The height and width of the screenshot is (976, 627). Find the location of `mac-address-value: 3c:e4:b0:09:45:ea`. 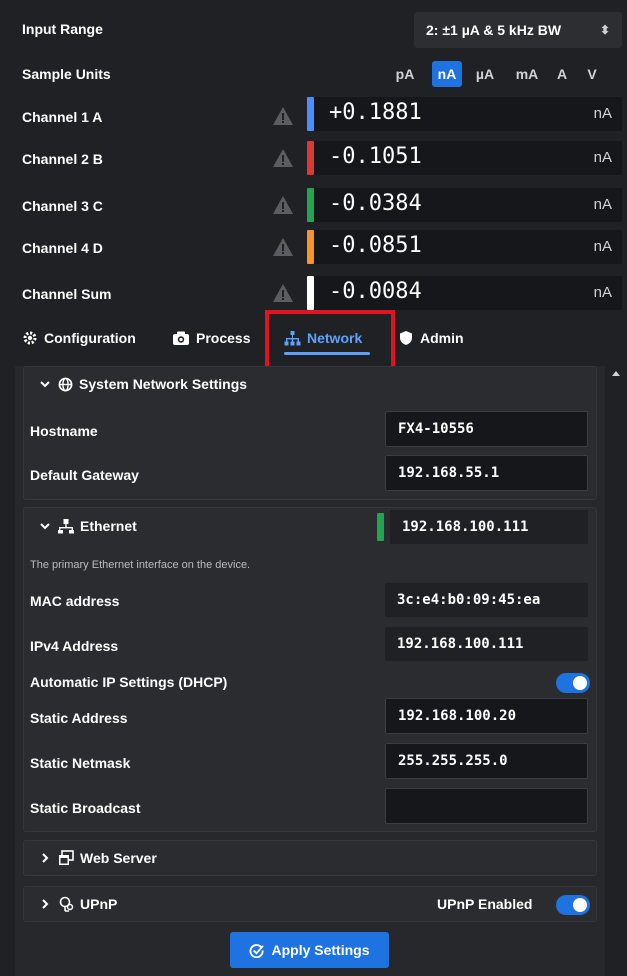

mac-address-value: 3c:e4:b0:09:45:ea is located at coordinates (486, 600).